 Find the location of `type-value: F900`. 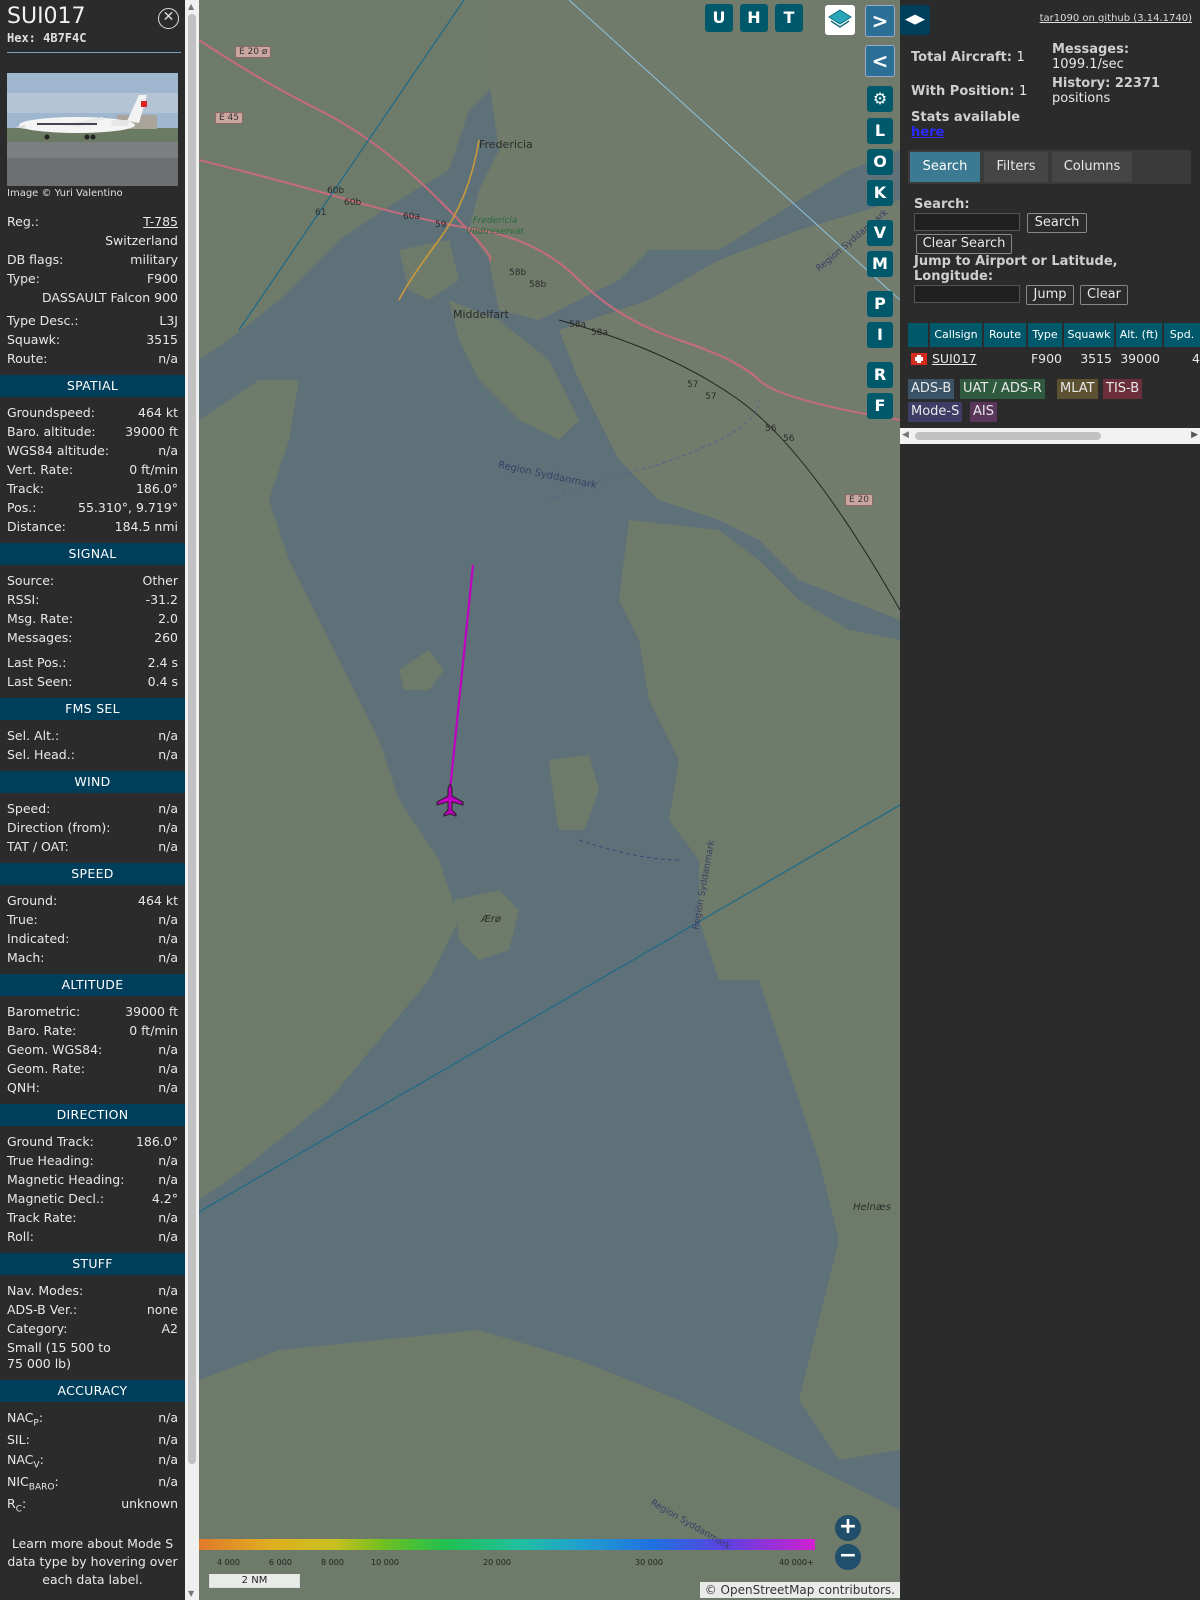

type-value: F900 is located at coordinates (162, 278).